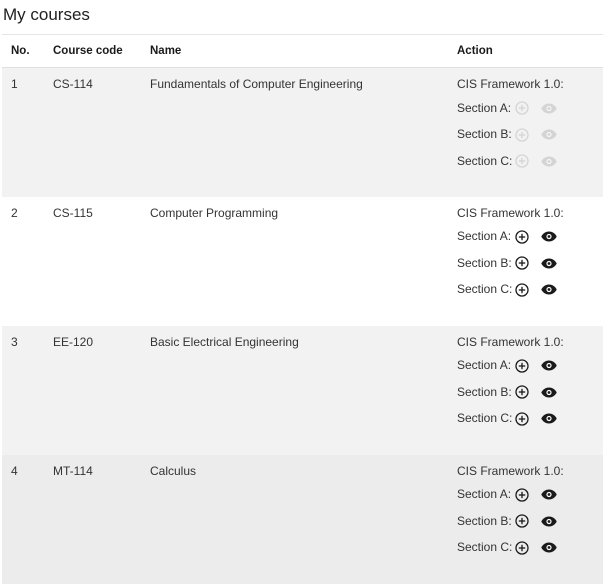  What do you see at coordinates (14, 212) in the screenshot?
I see `course-number: 2` at bounding box center [14, 212].